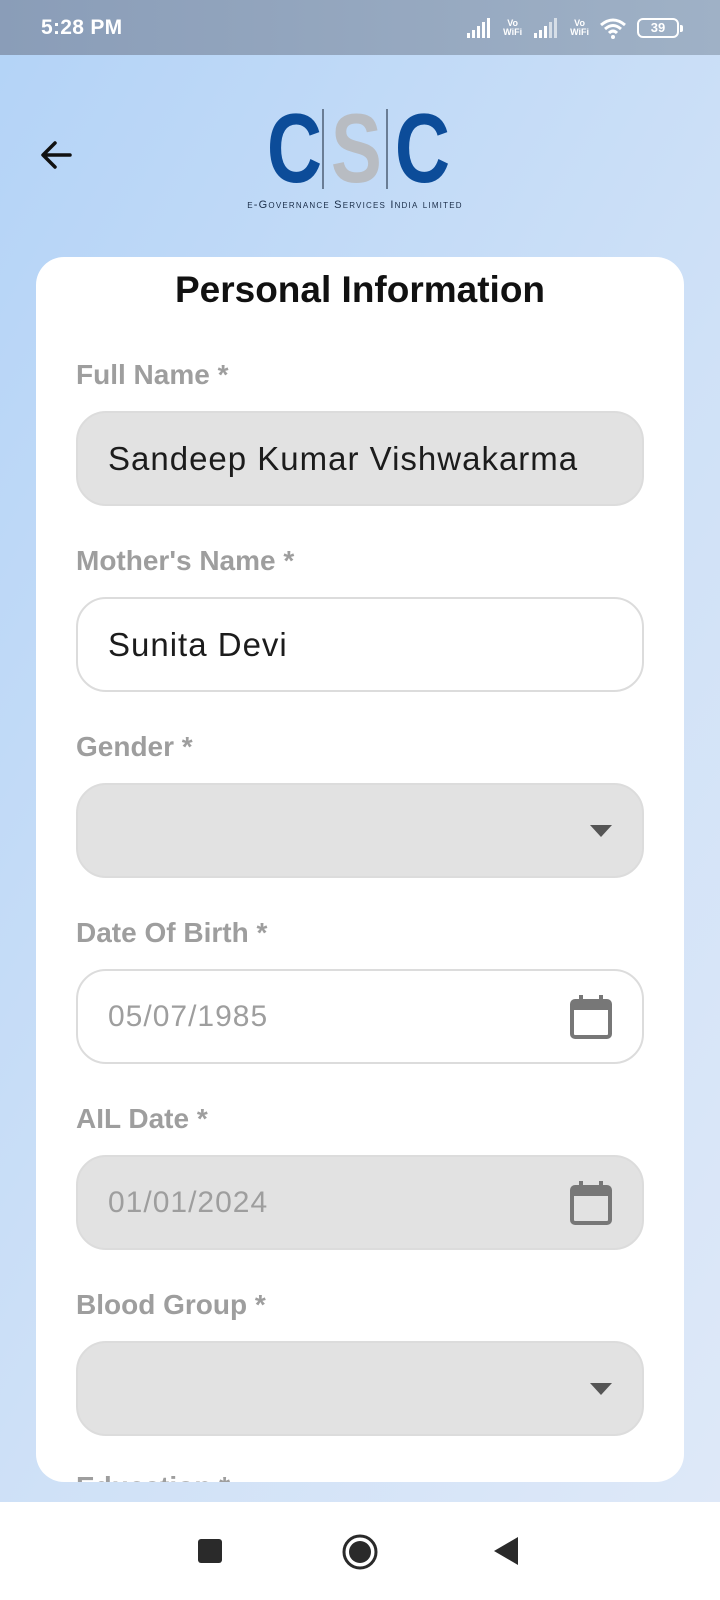 The height and width of the screenshot is (1600, 720). I want to click on date-of-birth-value: 05/07/1985, so click(188, 1016).